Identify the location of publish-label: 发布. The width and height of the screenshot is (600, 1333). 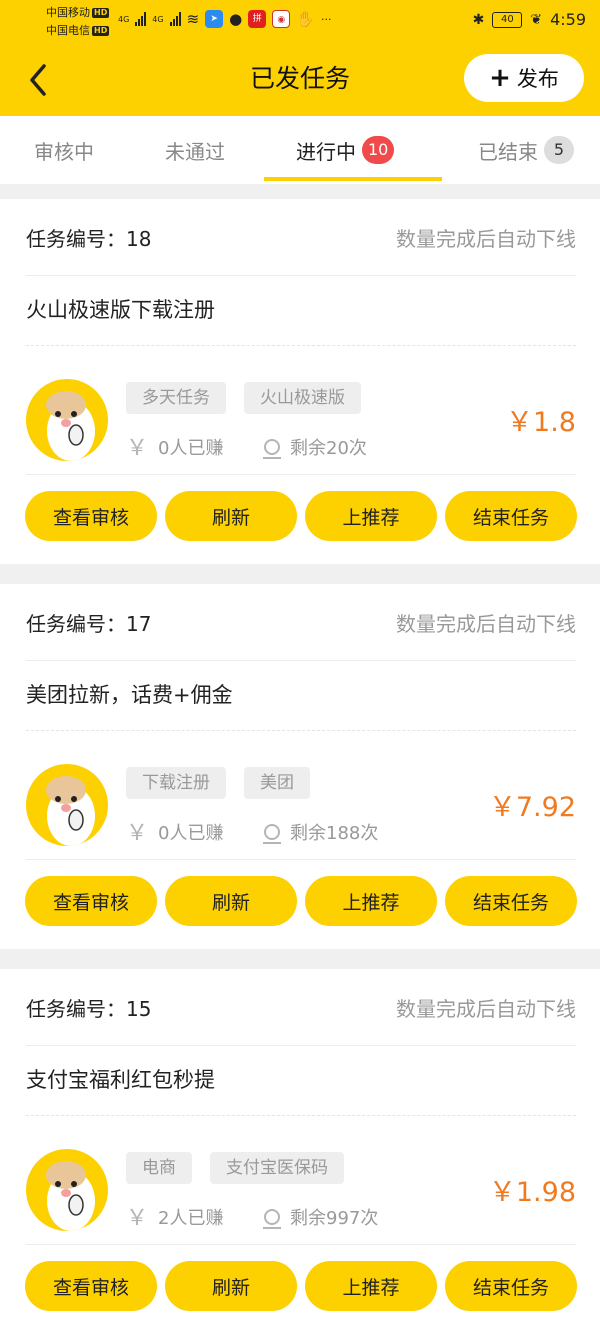
(537, 79).